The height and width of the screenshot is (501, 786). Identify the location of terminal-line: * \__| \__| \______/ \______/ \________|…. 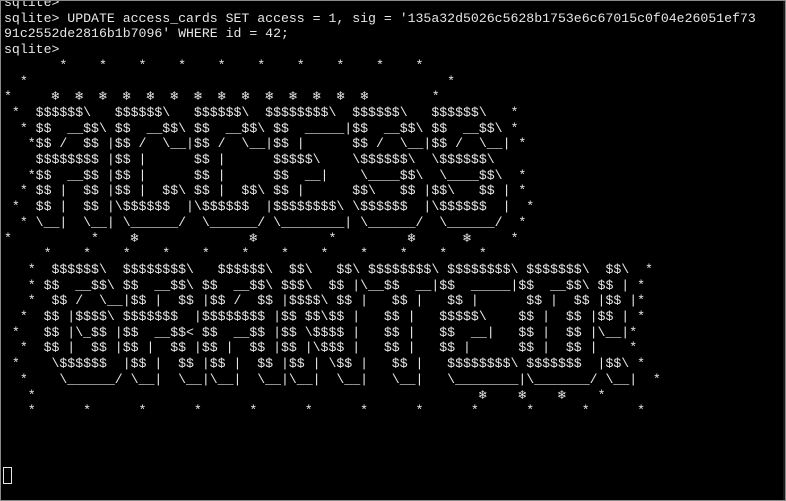
(265, 222).